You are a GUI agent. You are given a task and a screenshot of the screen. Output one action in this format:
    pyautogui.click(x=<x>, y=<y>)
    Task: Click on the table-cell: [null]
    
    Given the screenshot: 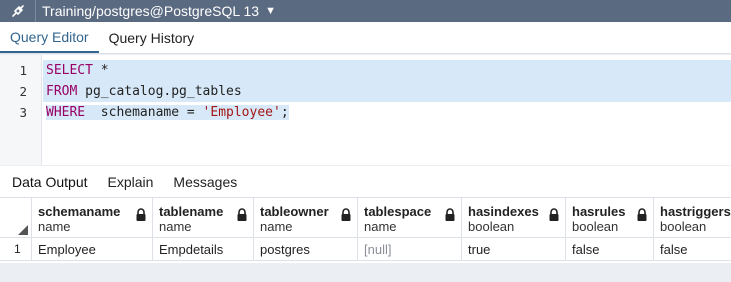 What is the action you would take?
    pyautogui.click(x=410, y=249)
    